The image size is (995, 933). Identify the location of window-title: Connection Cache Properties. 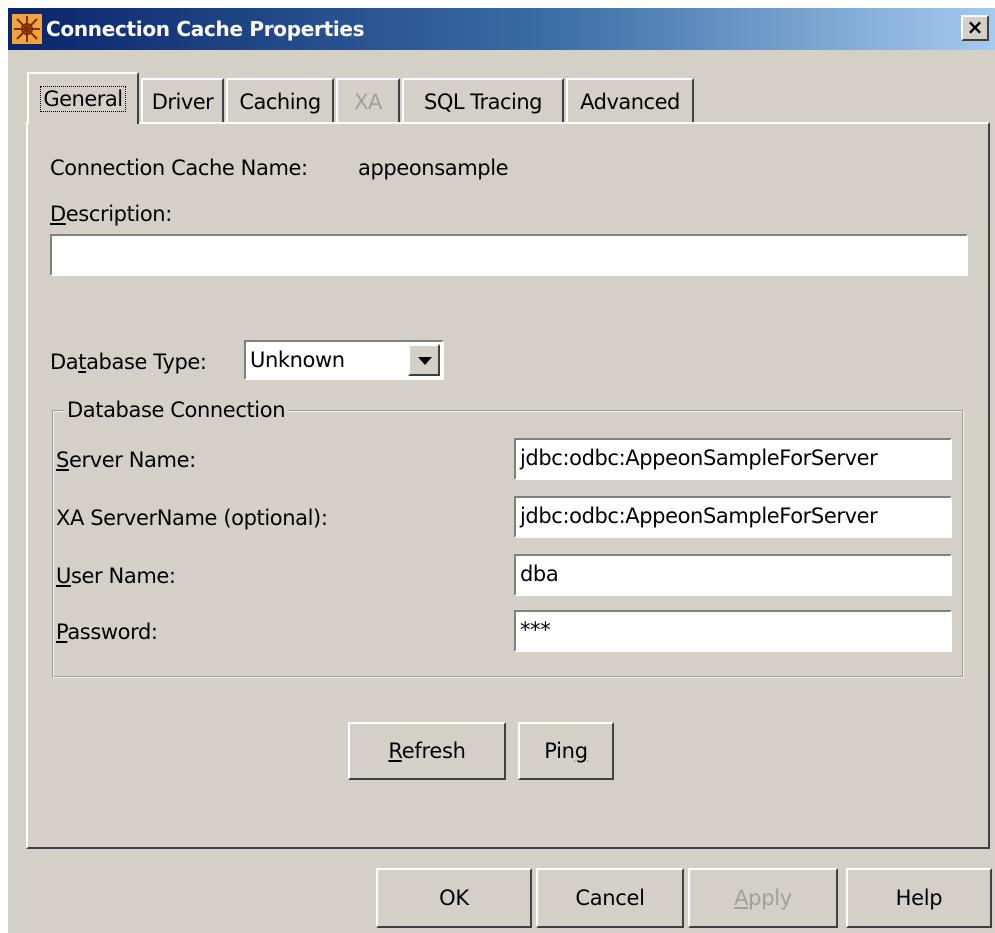
(205, 29).